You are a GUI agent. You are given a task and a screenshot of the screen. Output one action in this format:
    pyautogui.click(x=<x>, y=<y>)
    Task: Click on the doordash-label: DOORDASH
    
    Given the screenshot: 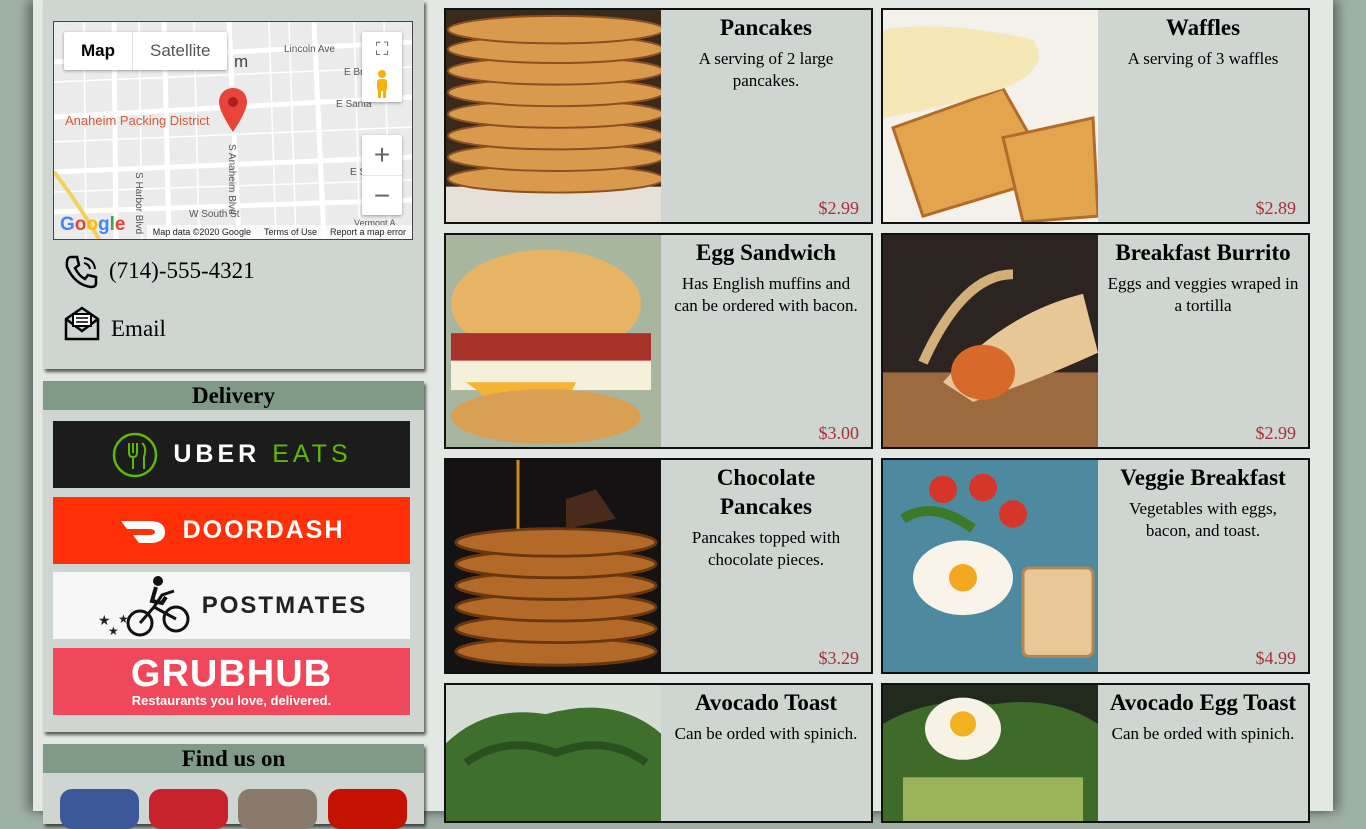 What is the action you would take?
    pyautogui.click(x=263, y=530)
    